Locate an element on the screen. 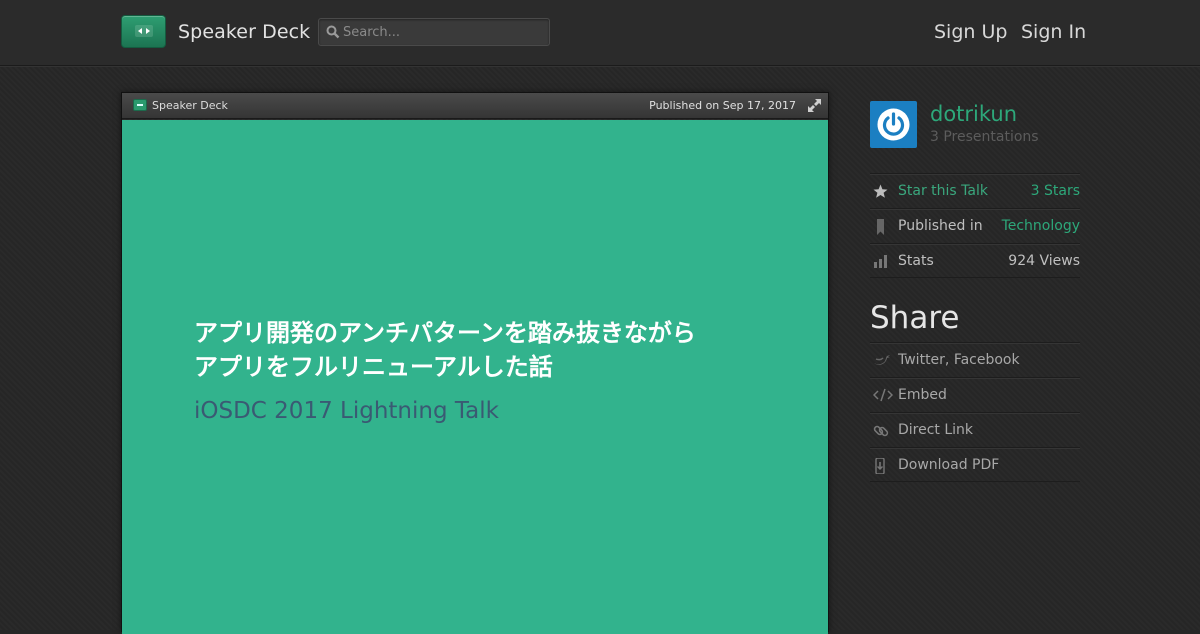  stats-label: Stats is located at coordinates (916, 261).